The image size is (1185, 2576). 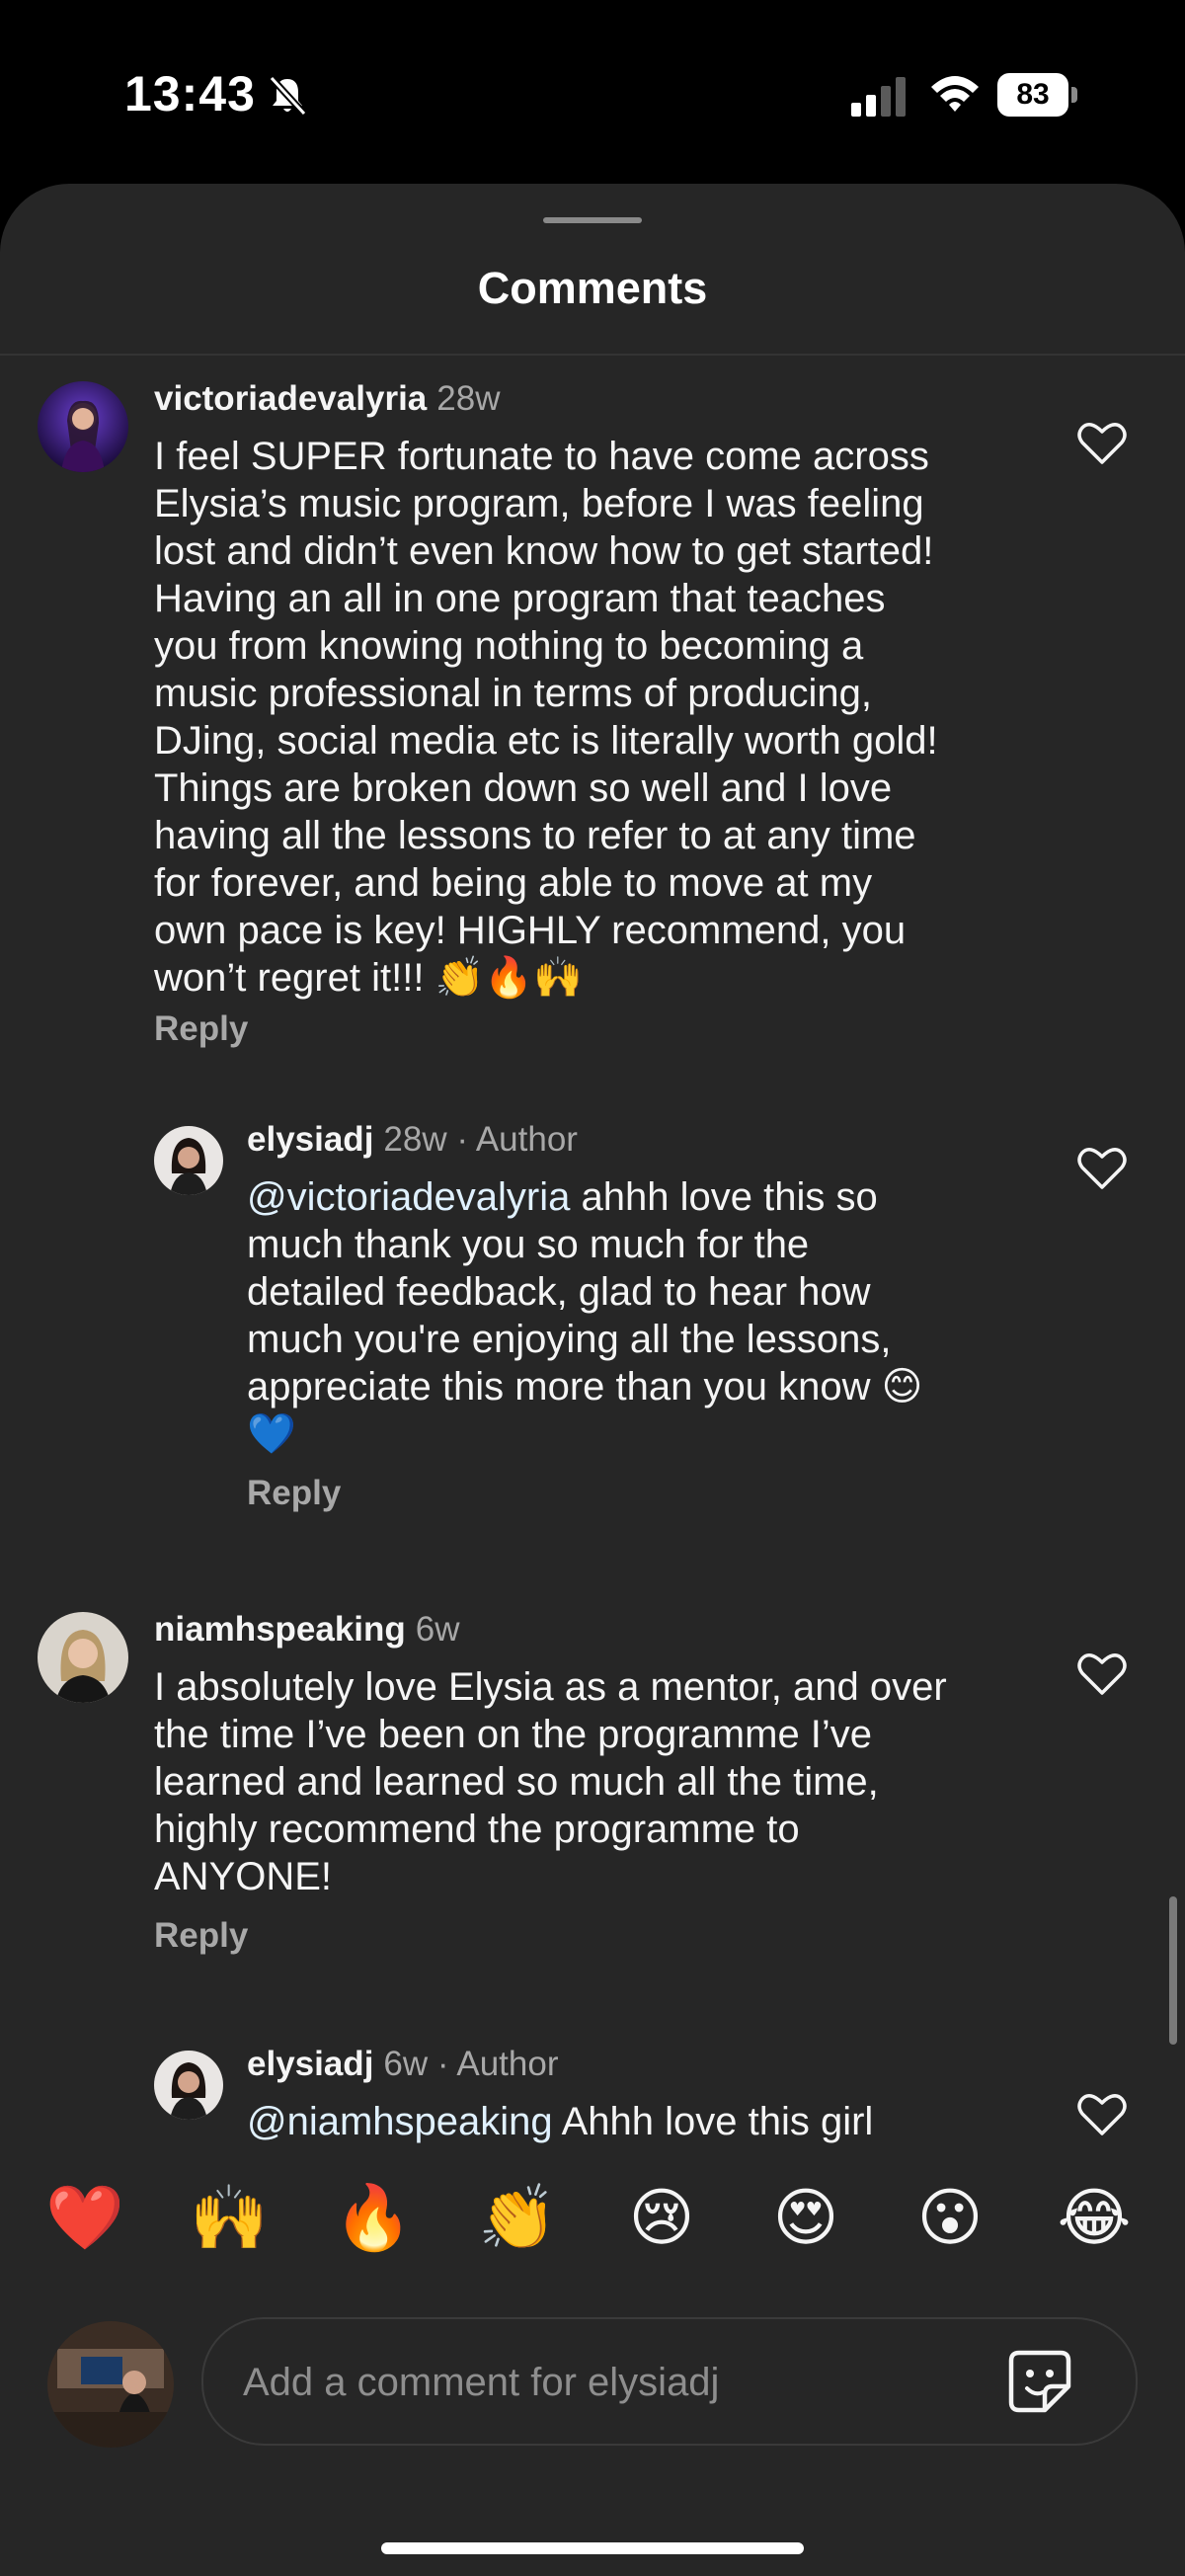 I want to click on emoji-red-heart: ❤️, so click(x=85, y=2218).